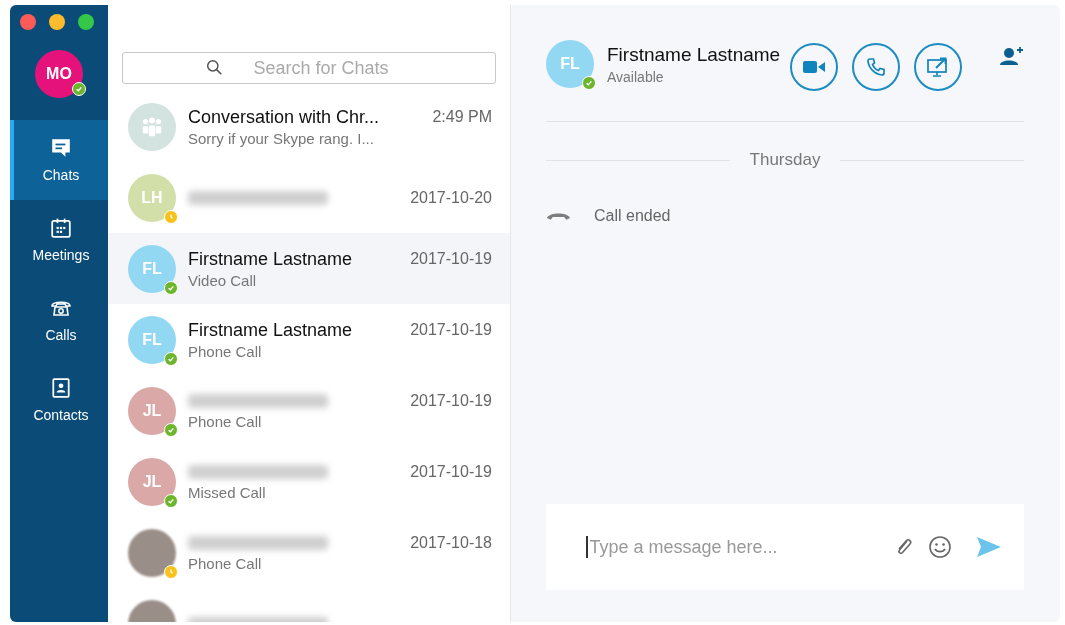 Image resolution: width=1065 pixels, height=625 pixels. What do you see at coordinates (59, 320) in the screenshot?
I see `nav-tab: Calls` at bounding box center [59, 320].